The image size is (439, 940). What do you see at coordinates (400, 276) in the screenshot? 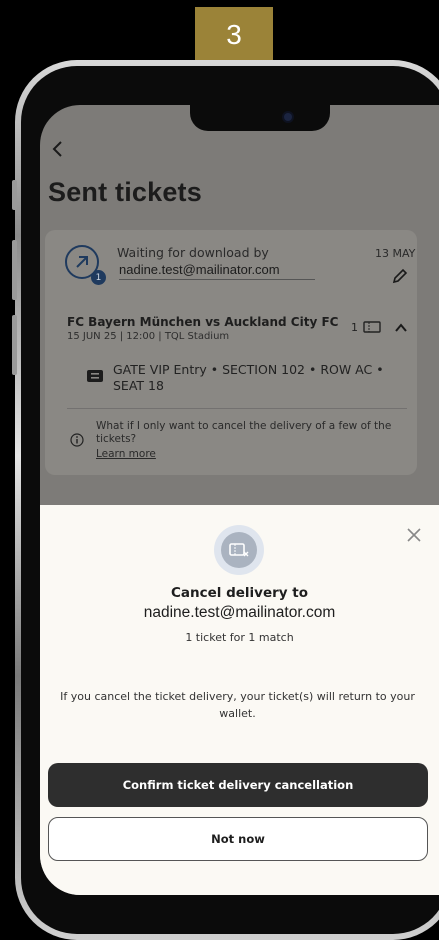
I see `edit-icon` at bounding box center [400, 276].